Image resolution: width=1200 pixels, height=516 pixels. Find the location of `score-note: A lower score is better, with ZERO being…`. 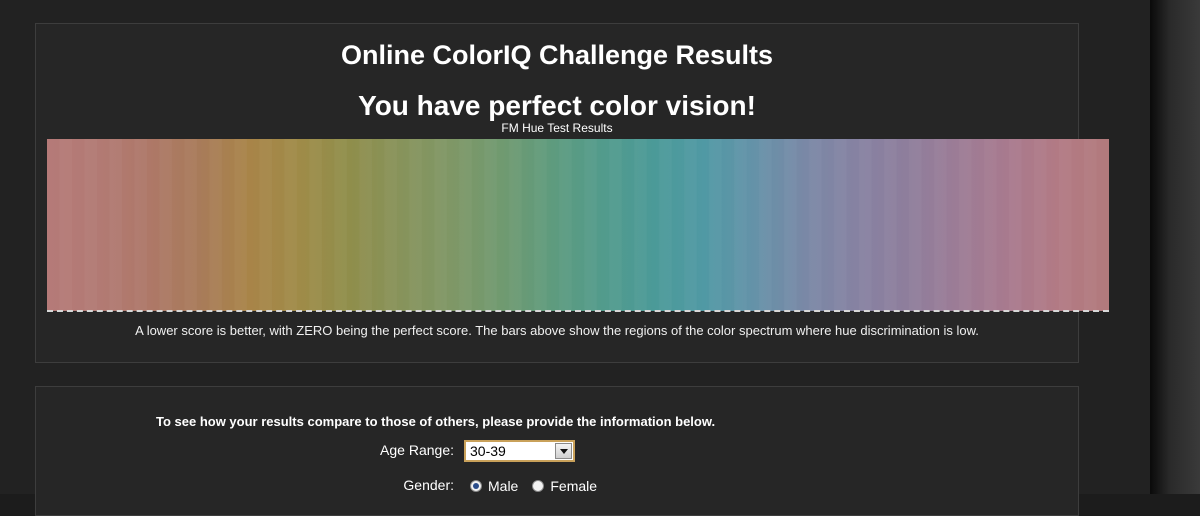

score-note: A lower score is better, with ZERO being… is located at coordinates (557, 330).